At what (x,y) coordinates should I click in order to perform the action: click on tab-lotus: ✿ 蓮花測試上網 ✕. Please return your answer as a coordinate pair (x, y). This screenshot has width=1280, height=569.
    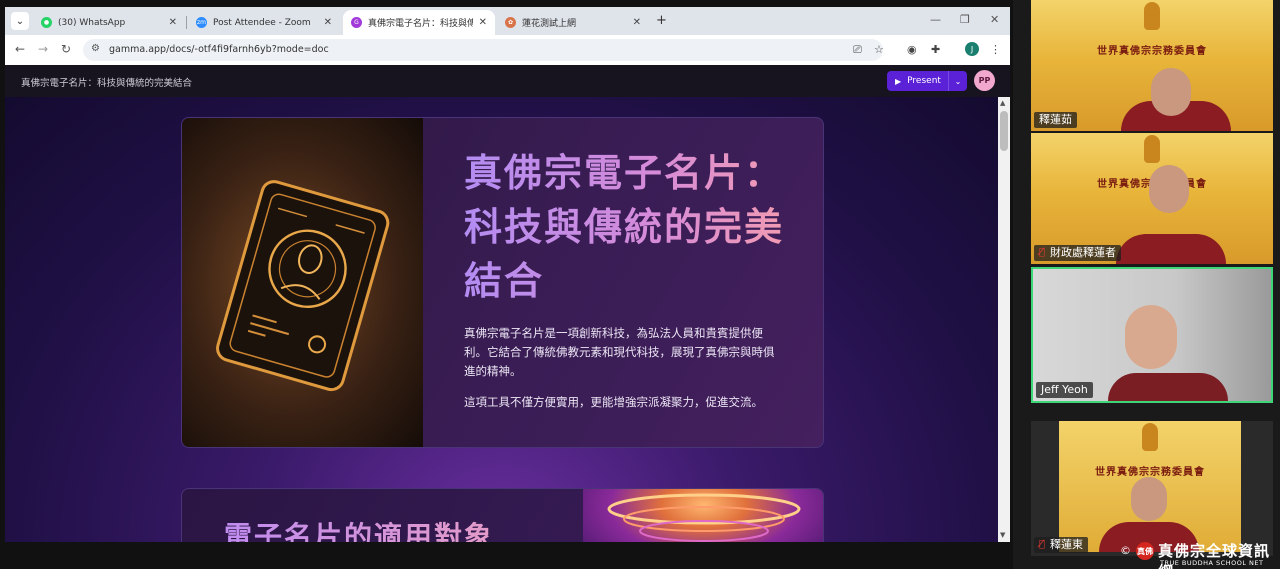
    Looking at the image, I should click on (573, 22).